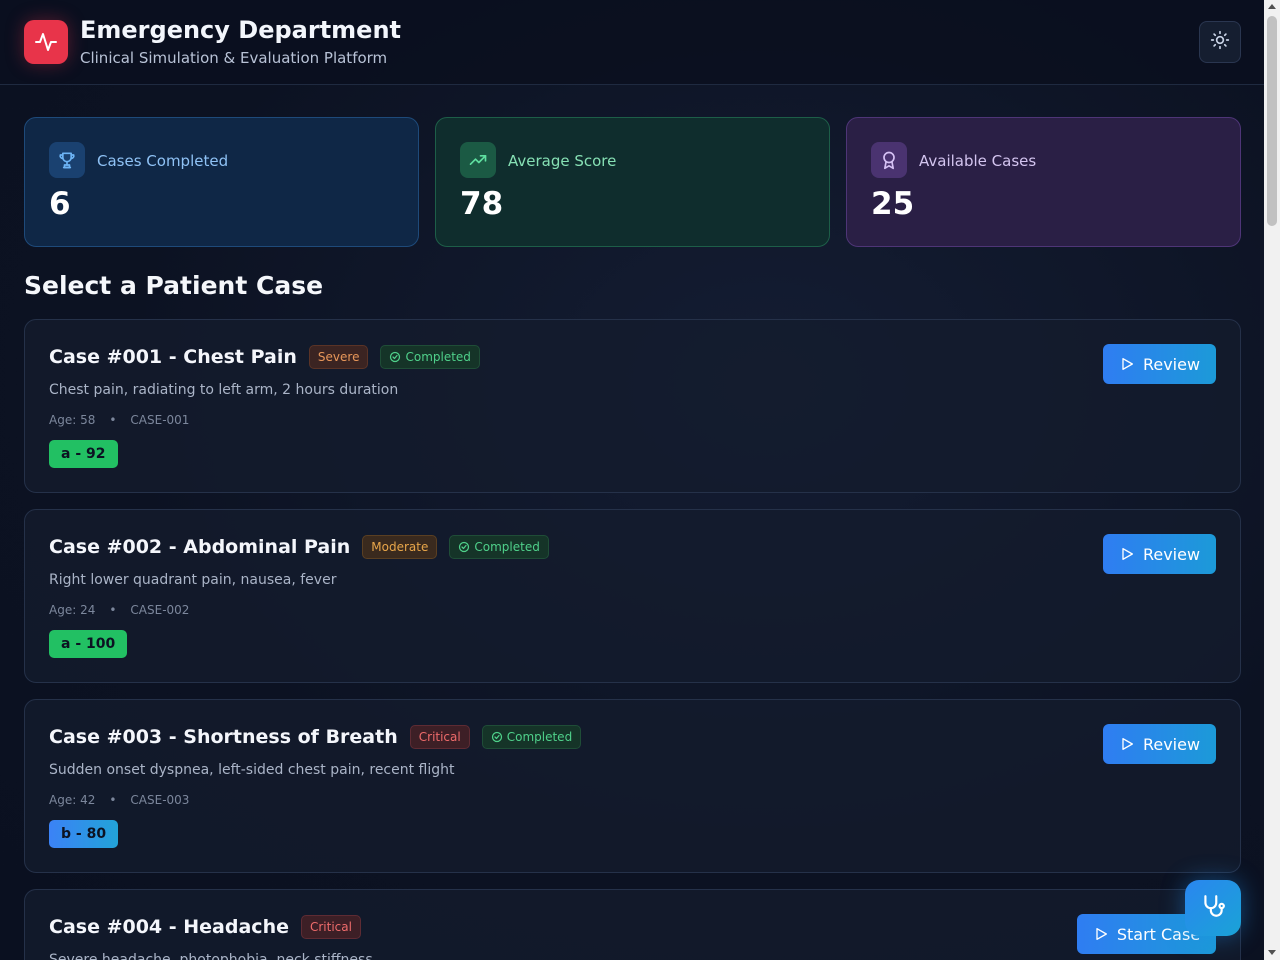 Image resolution: width=1280 pixels, height=960 pixels. Describe the element at coordinates (1272, 6) in the screenshot. I see `scroll-up-arrow-icon` at that location.